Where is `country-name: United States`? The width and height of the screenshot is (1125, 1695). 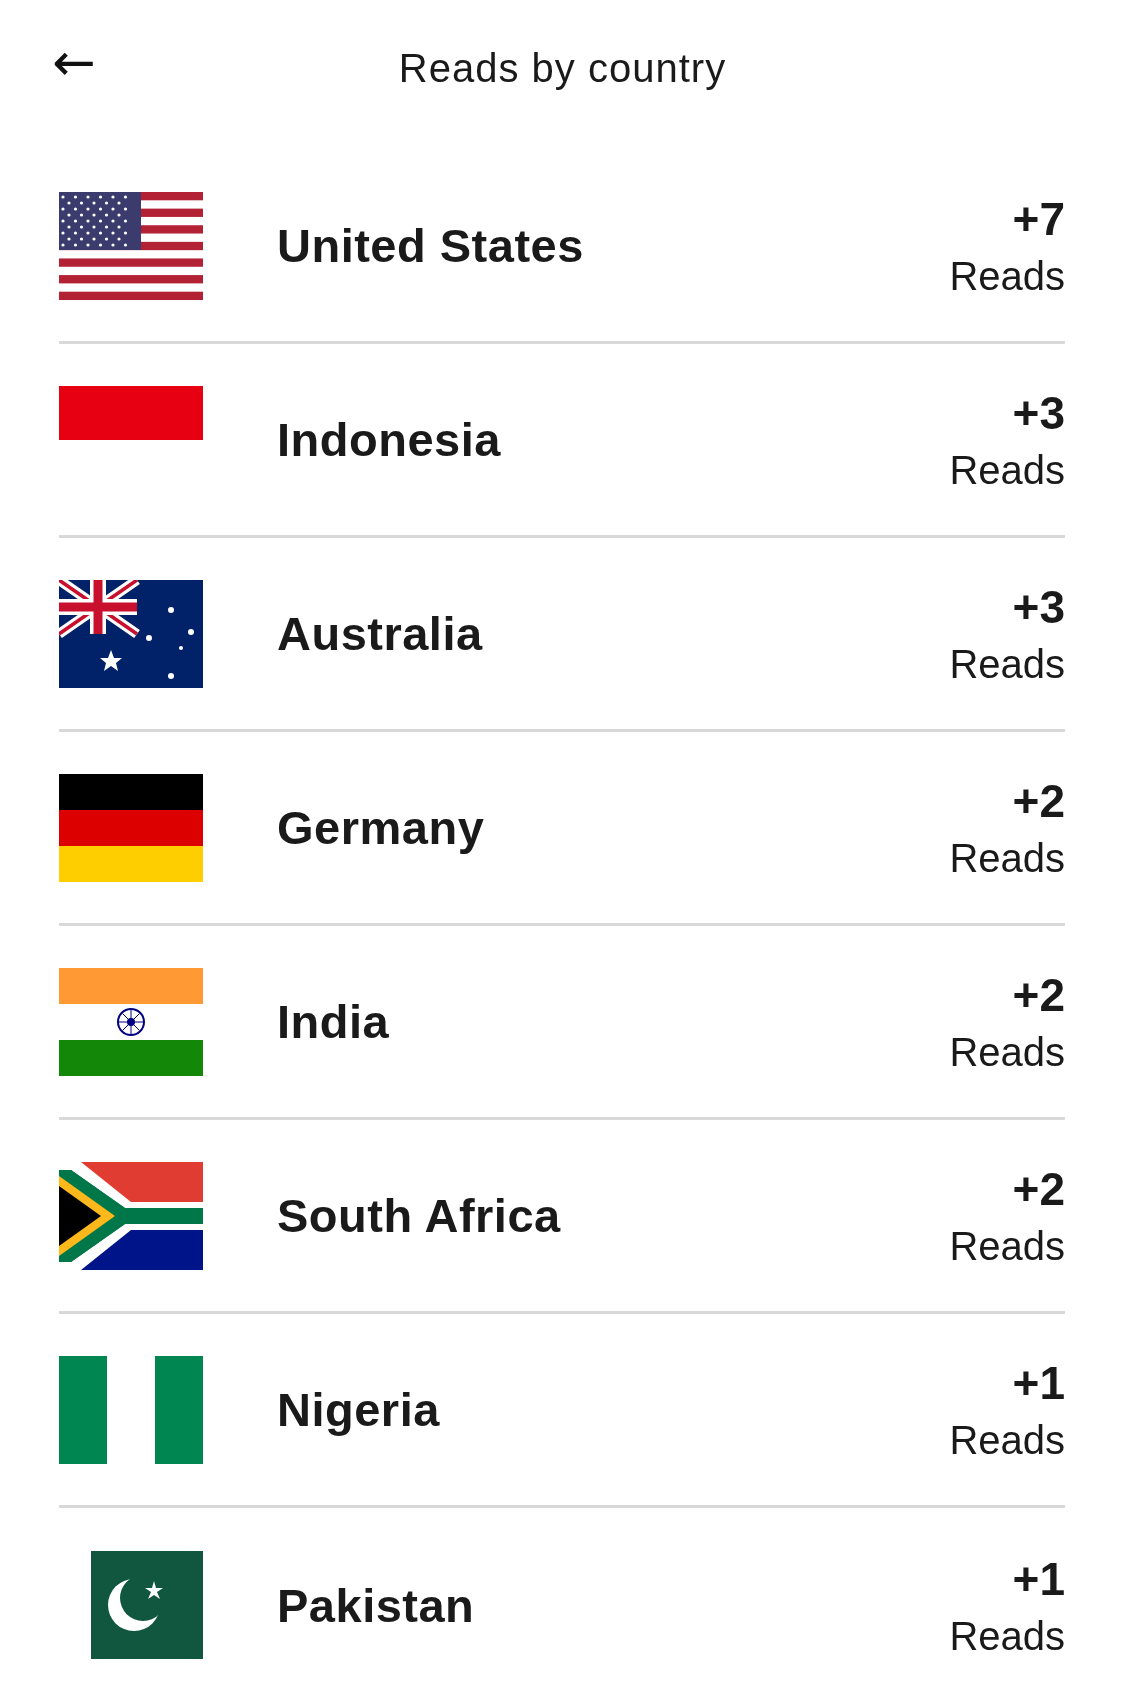
country-name: United States is located at coordinates (431, 245).